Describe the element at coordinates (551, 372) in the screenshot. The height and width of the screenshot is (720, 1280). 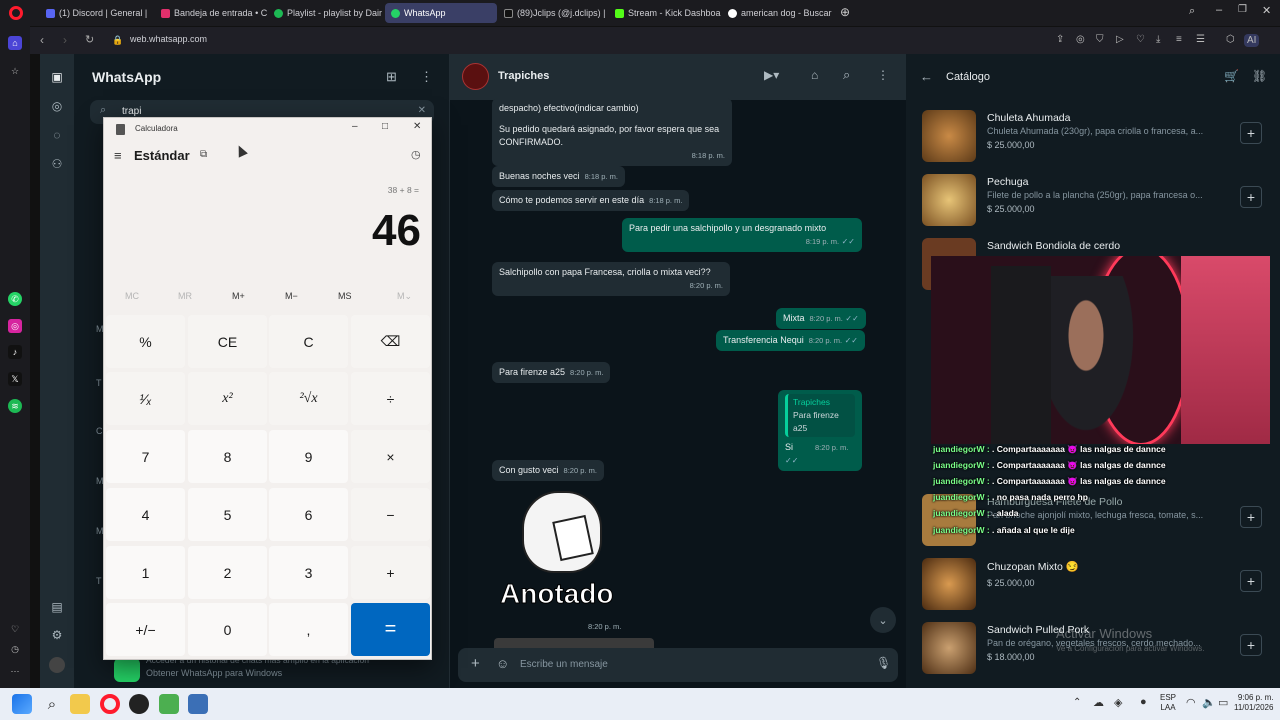
I see `message-in: Para firenze a25 8:20 p. m.` at that location.